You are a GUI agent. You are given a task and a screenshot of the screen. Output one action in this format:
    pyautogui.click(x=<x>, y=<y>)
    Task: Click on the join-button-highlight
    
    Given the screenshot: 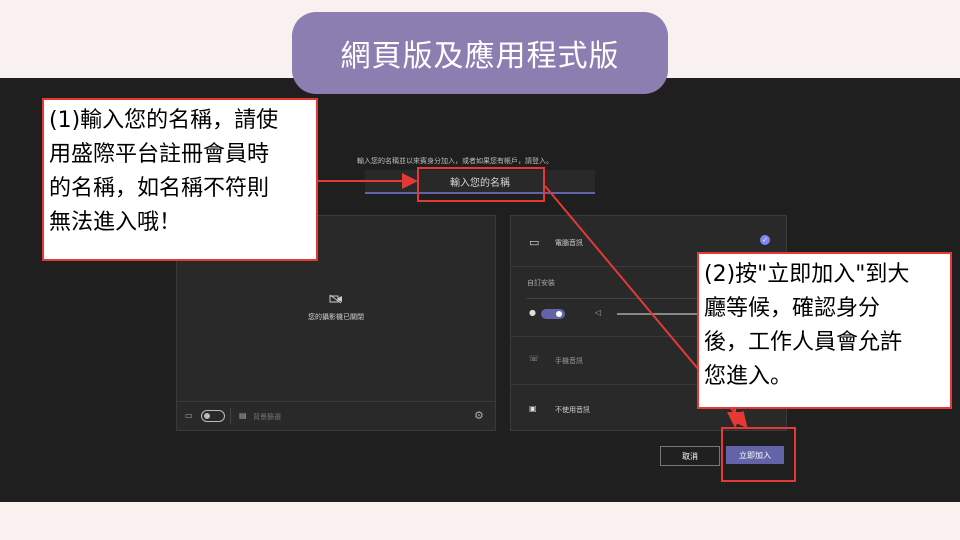 What is the action you would take?
    pyautogui.click(x=758, y=454)
    